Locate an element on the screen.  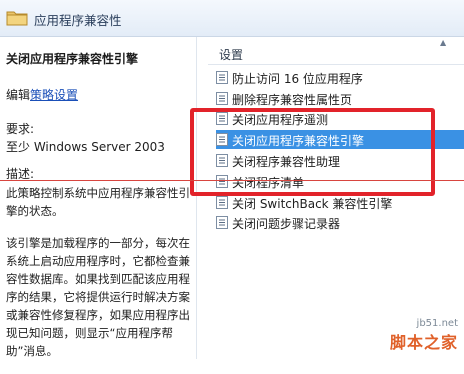
policy-title: 关闭应用程序兼容性引擎 is located at coordinates (72, 59).